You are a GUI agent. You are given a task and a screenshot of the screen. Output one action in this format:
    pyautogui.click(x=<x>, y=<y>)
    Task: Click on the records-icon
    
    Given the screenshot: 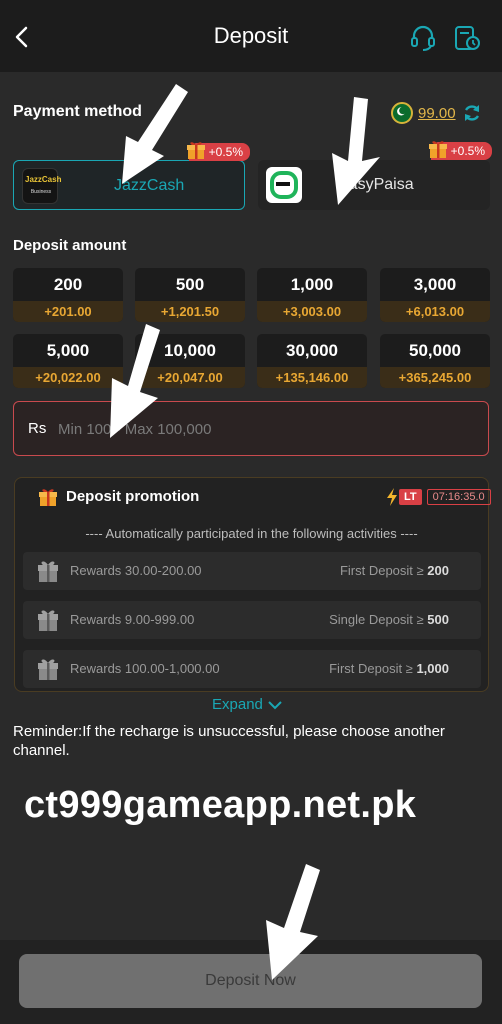 What is the action you would take?
    pyautogui.click(x=467, y=38)
    